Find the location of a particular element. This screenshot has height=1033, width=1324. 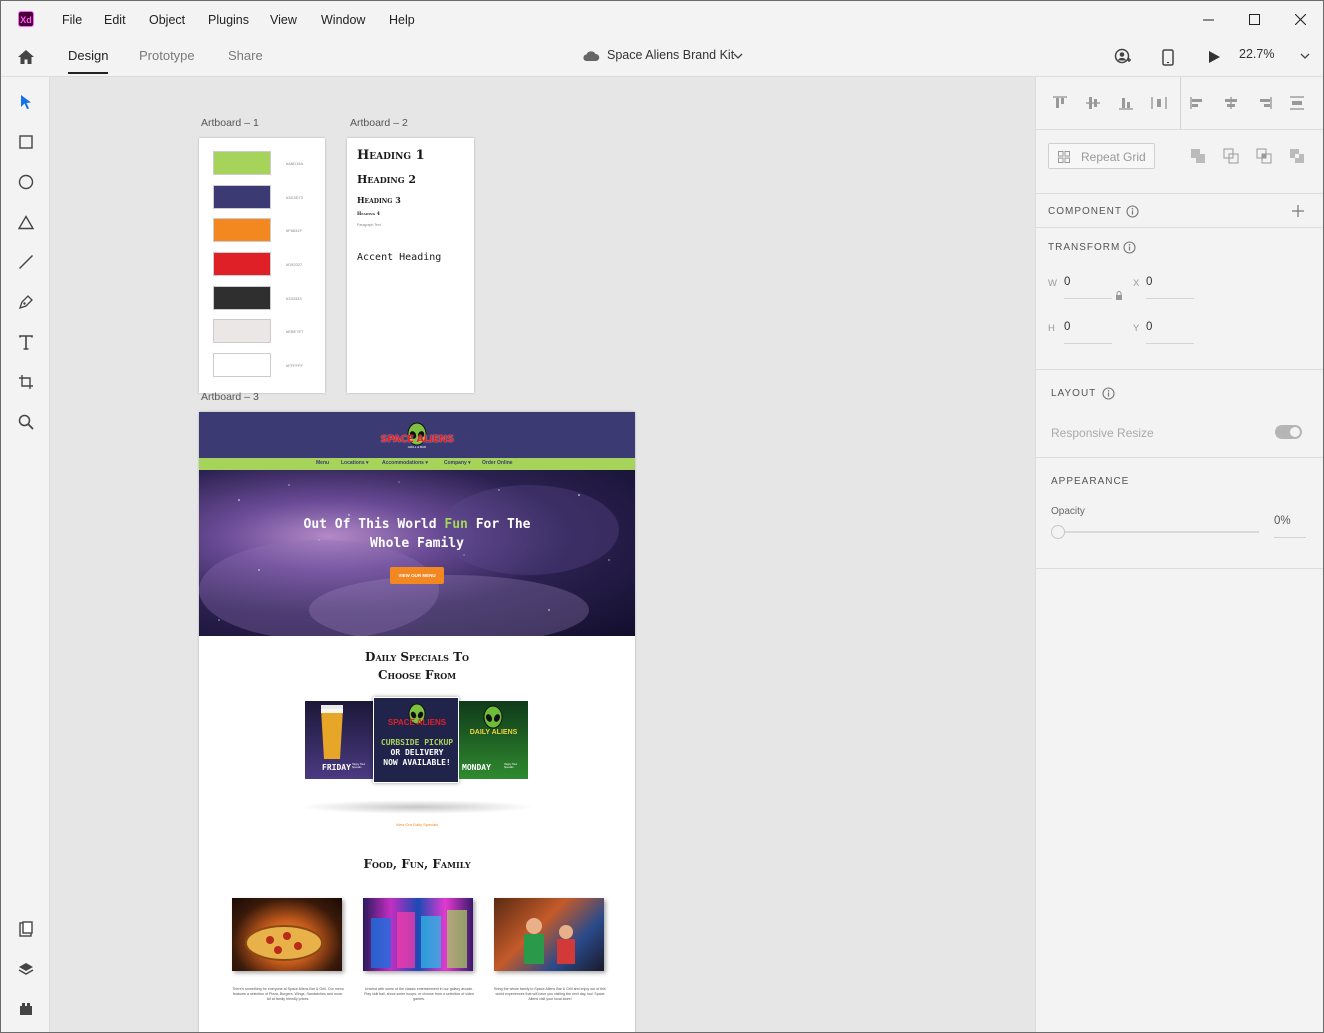

heading-3-sample: Heading 3 is located at coordinates (379, 200).